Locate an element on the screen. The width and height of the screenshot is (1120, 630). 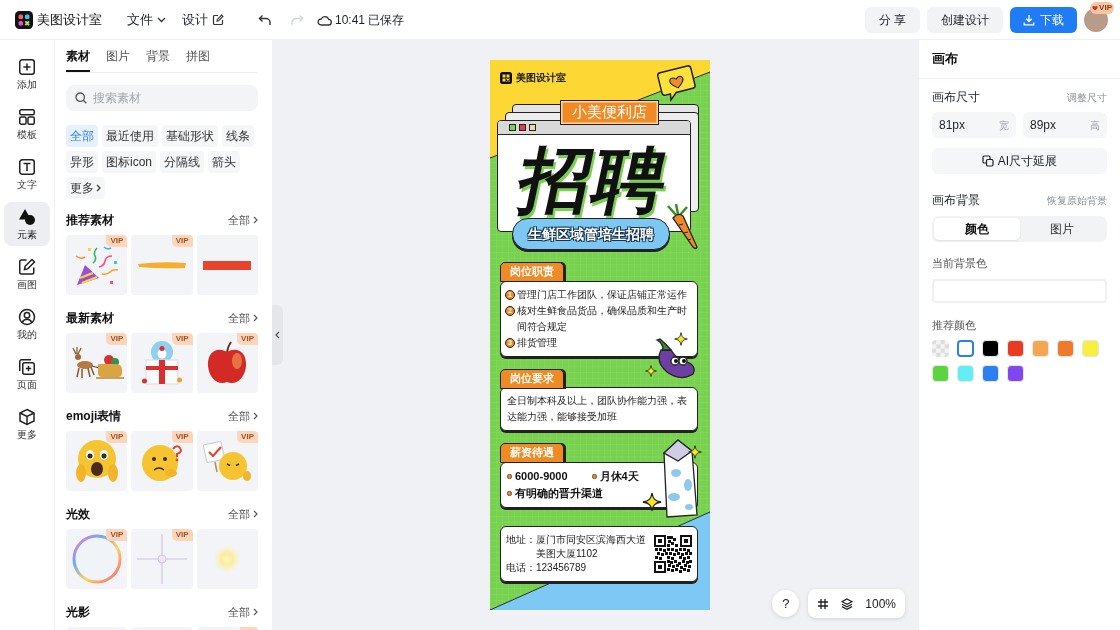
menu-button: 设计 is located at coordinates (203, 19).